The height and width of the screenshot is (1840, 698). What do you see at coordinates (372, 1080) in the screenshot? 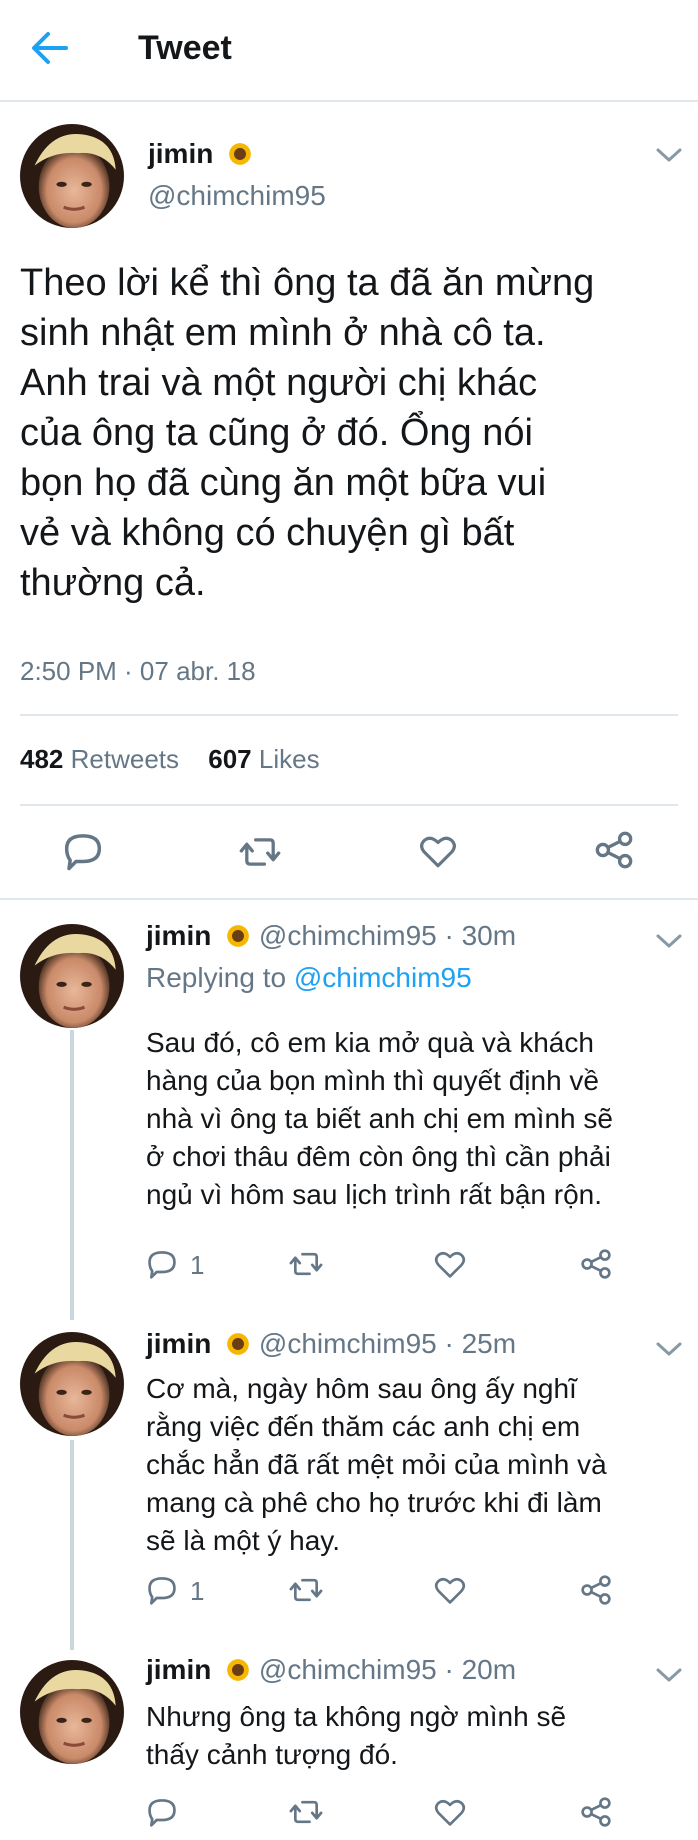
I see `reply-text-line: hàng của bọn mình thì quyết định về` at bounding box center [372, 1080].